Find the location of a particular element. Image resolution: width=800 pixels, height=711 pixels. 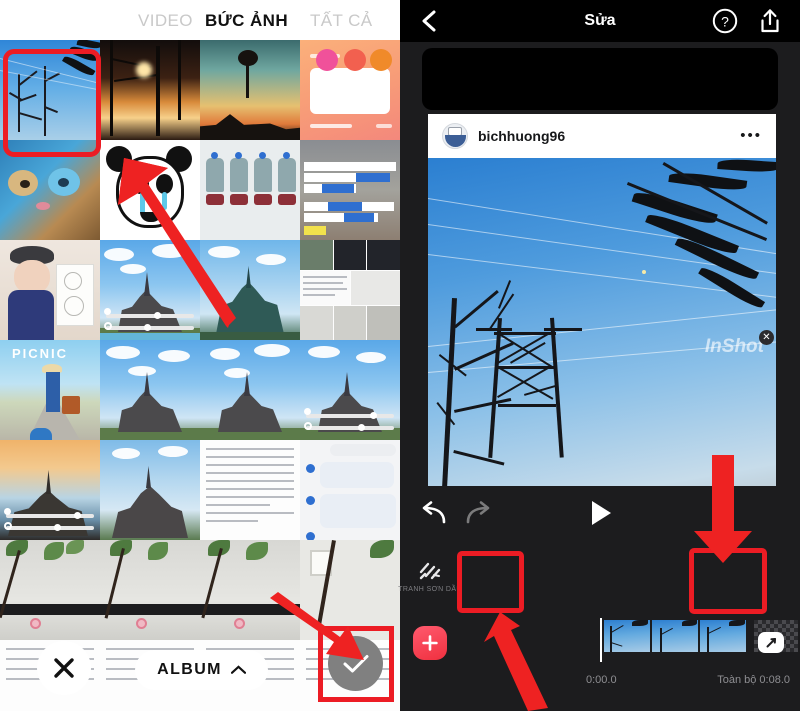

cut-handle-icon is located at coordinates (771, 643).